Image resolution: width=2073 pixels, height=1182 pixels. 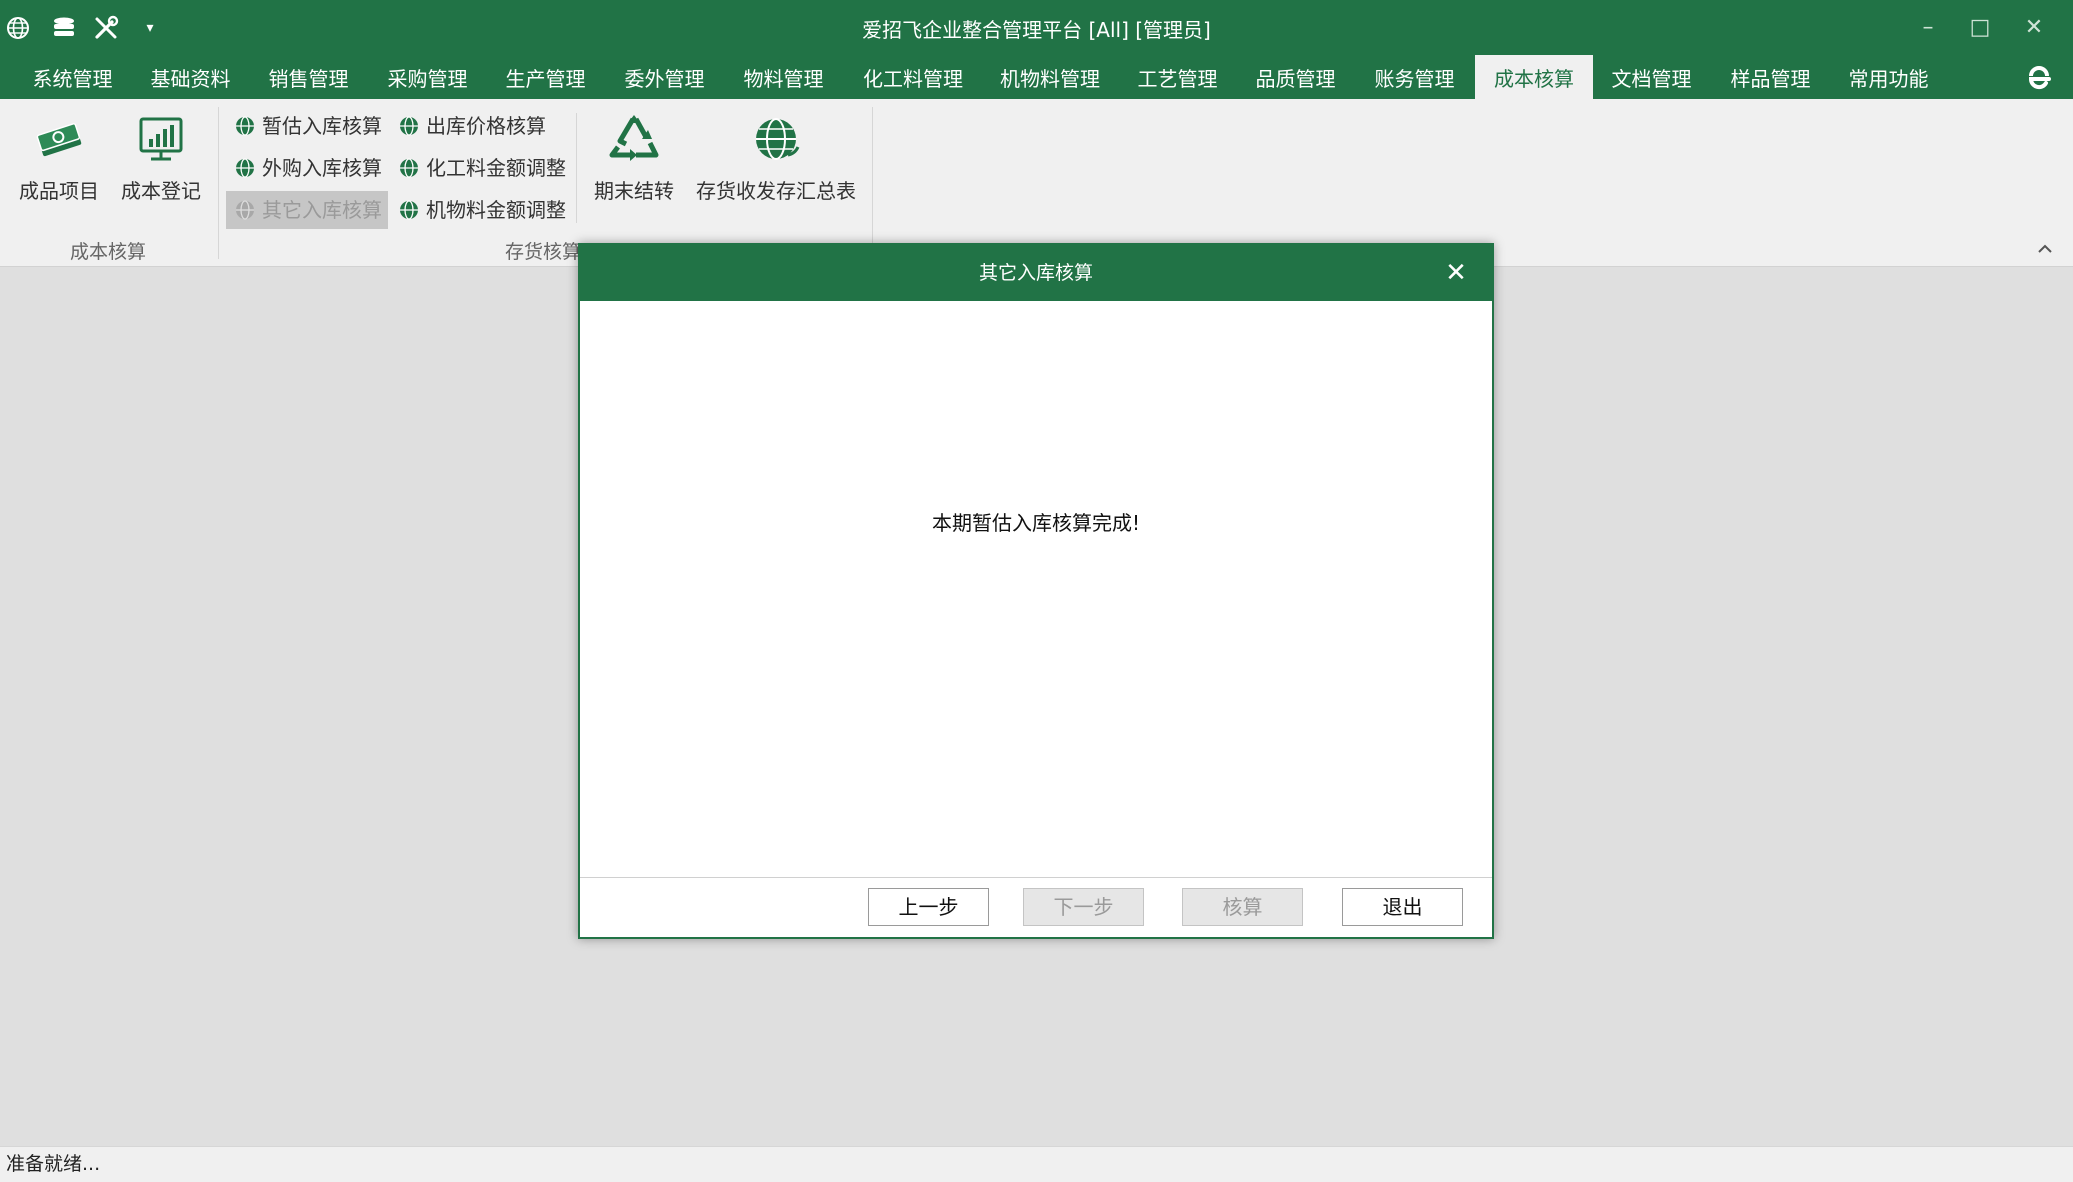 What do you see at coordinates (59, 140) in the screenshot?
I see `money-icon` at bounding box center [59, 140].